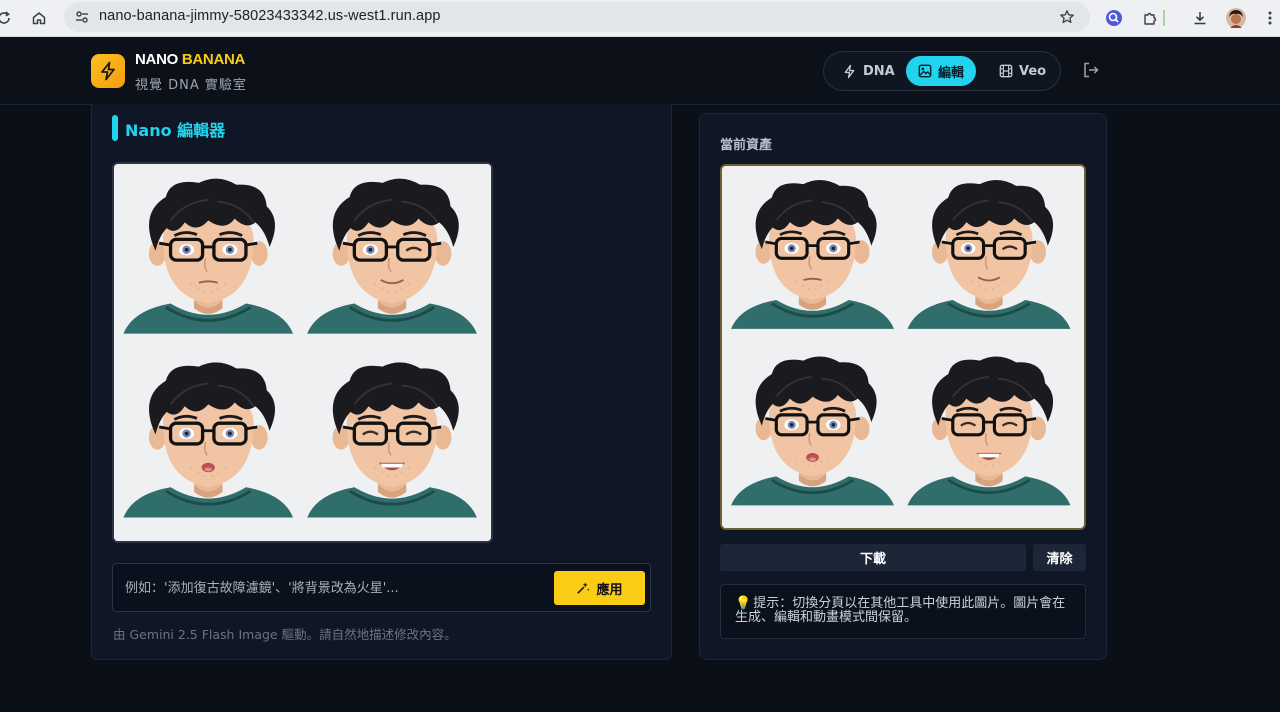 This screenshot has width=1280, height=712. Describe the element at coordinates (1114, 18) in the screenshot. I see `extension-icon` at that location.